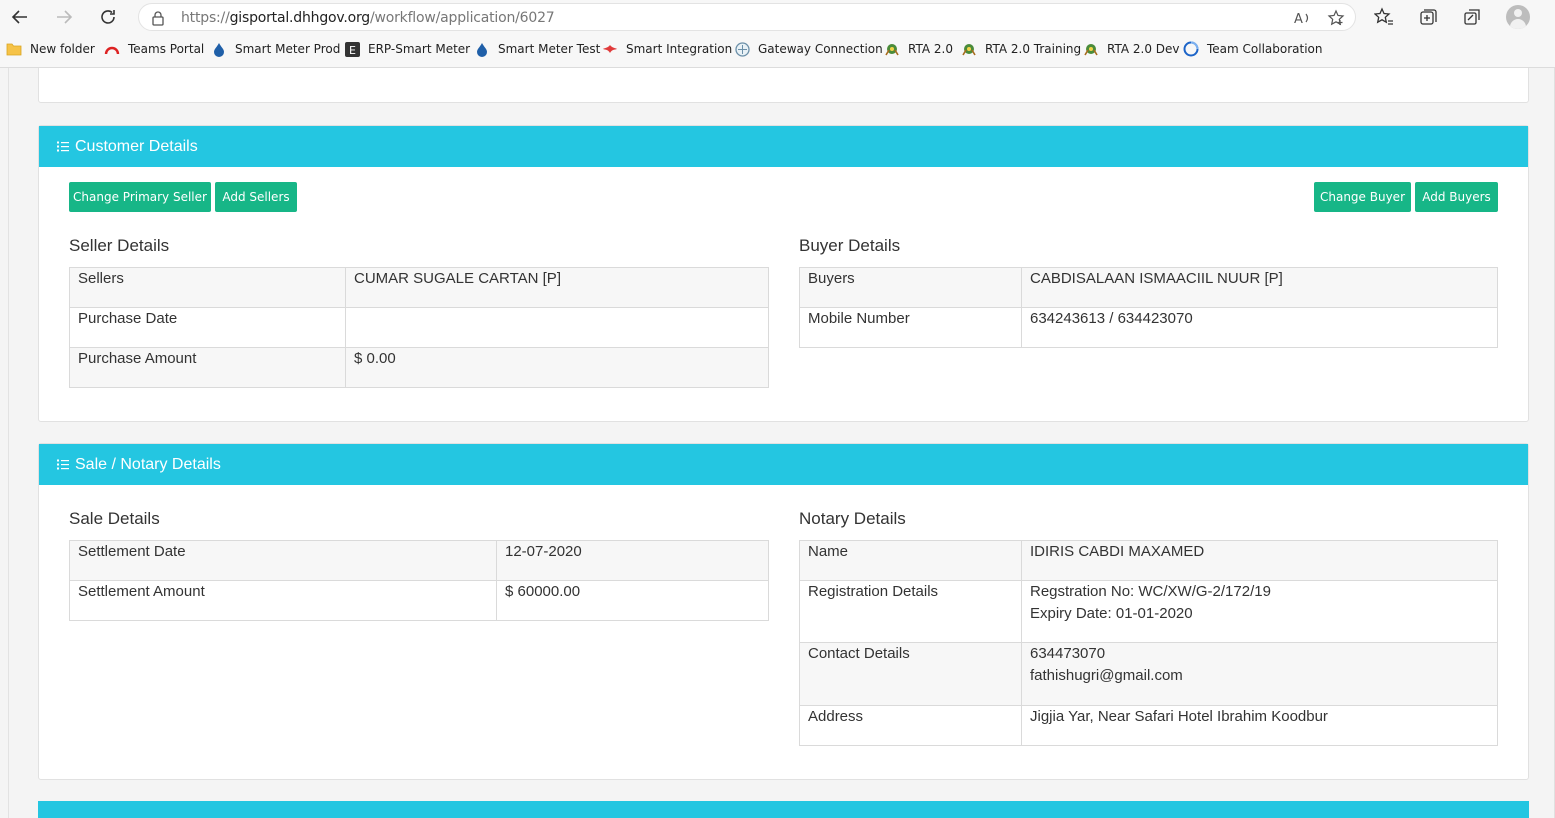 The image size is (1555, 818). Describe the element at coordinates (1150, 591) in the screenshot. I see `registration-number: Regstration No: WC/XW/G-2/172/19` at that location.